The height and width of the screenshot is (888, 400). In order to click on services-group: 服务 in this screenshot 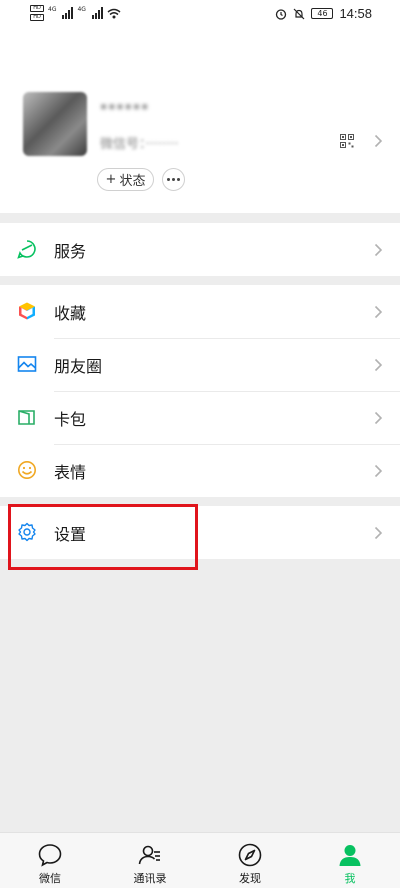, I will do `click(200, 249)`.